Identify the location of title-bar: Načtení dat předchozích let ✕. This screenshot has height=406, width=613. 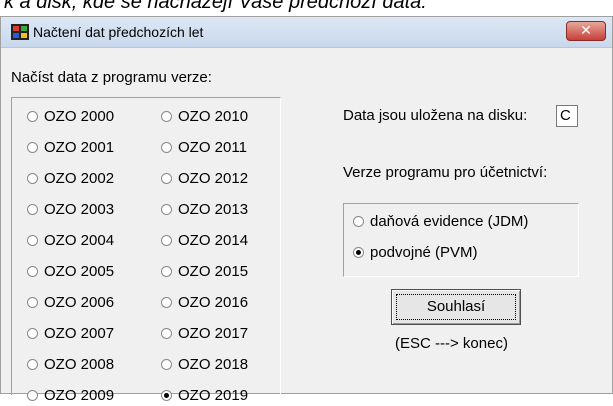
(306, 32).